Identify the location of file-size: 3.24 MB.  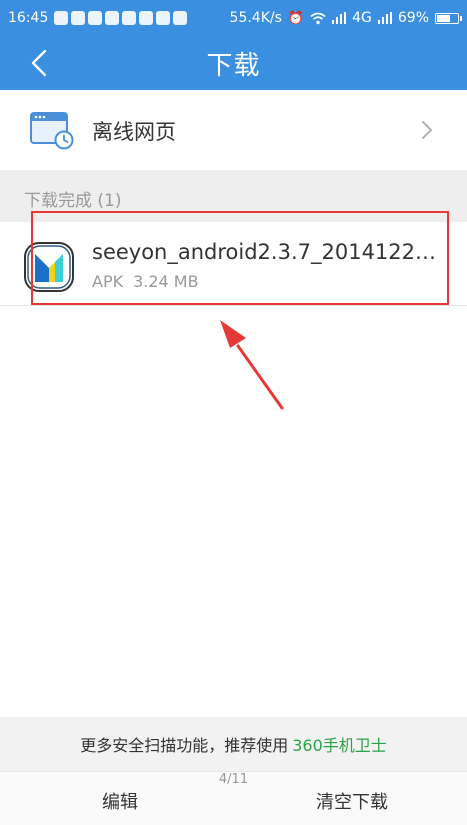
(166, 281).